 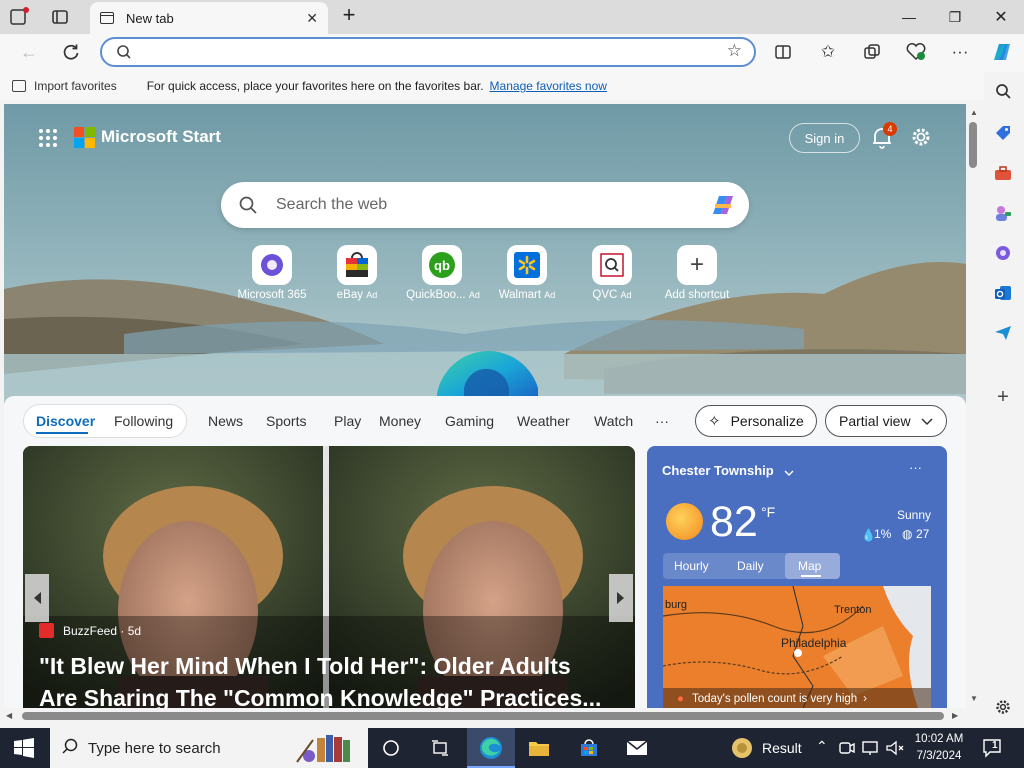 What do you see at coordinates (286, 421) in the screenshot?
I see `tab-sports: Sports` at bounding box center [286, 421].